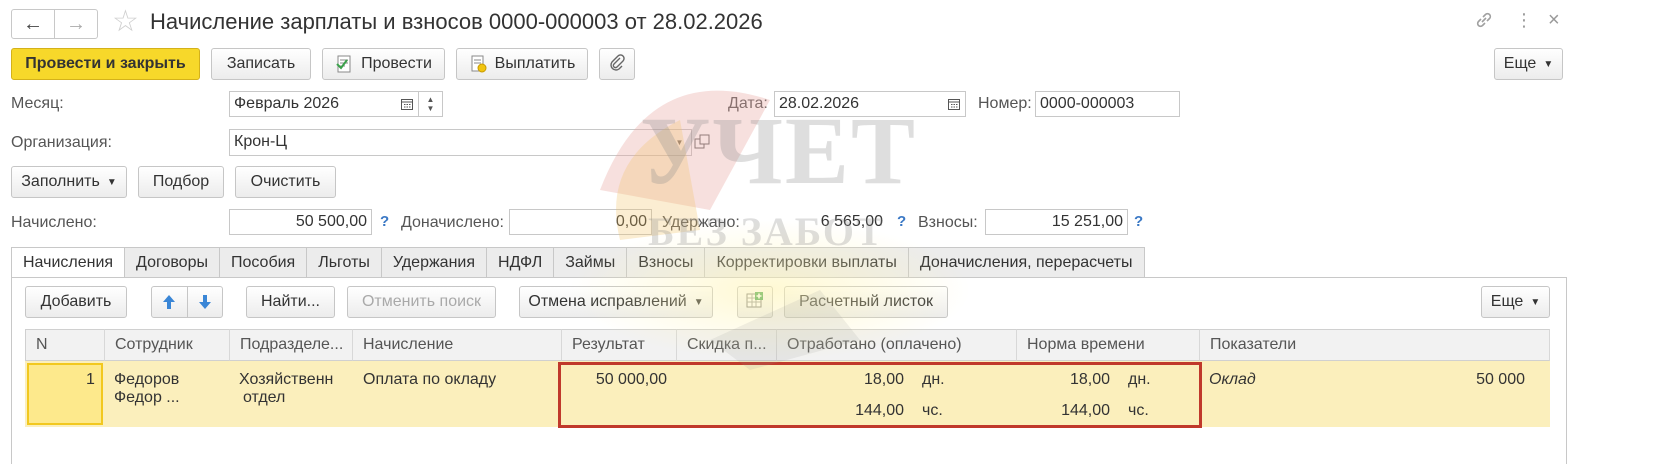  What do you see at coordinates (1005, 103) in the screenshot?
I see `number-label: Номер:` at bounding box center [1005, 103].